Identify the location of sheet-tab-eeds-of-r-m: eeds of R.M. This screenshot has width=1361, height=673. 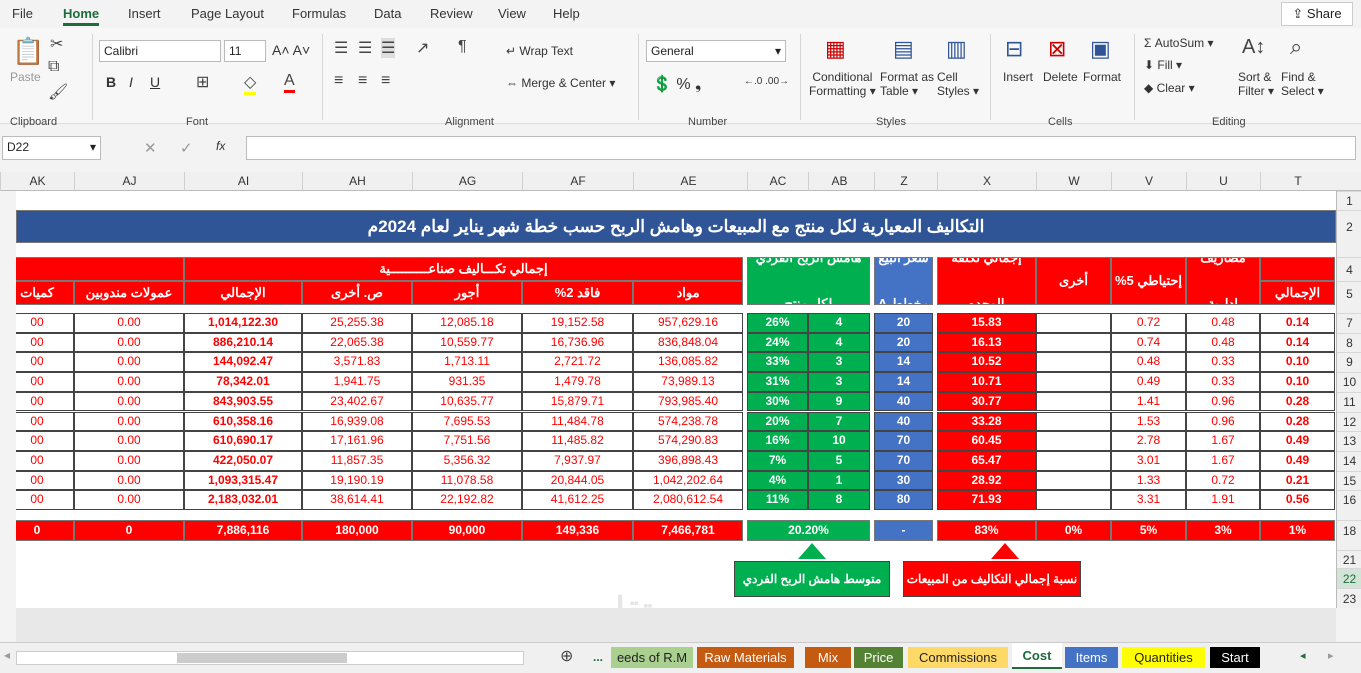
(652, 657).